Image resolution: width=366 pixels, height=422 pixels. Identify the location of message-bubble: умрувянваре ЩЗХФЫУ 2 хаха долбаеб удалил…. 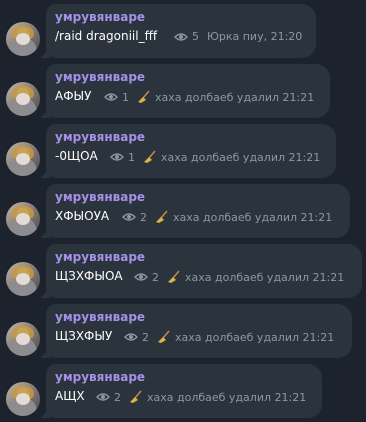
(199, 331).